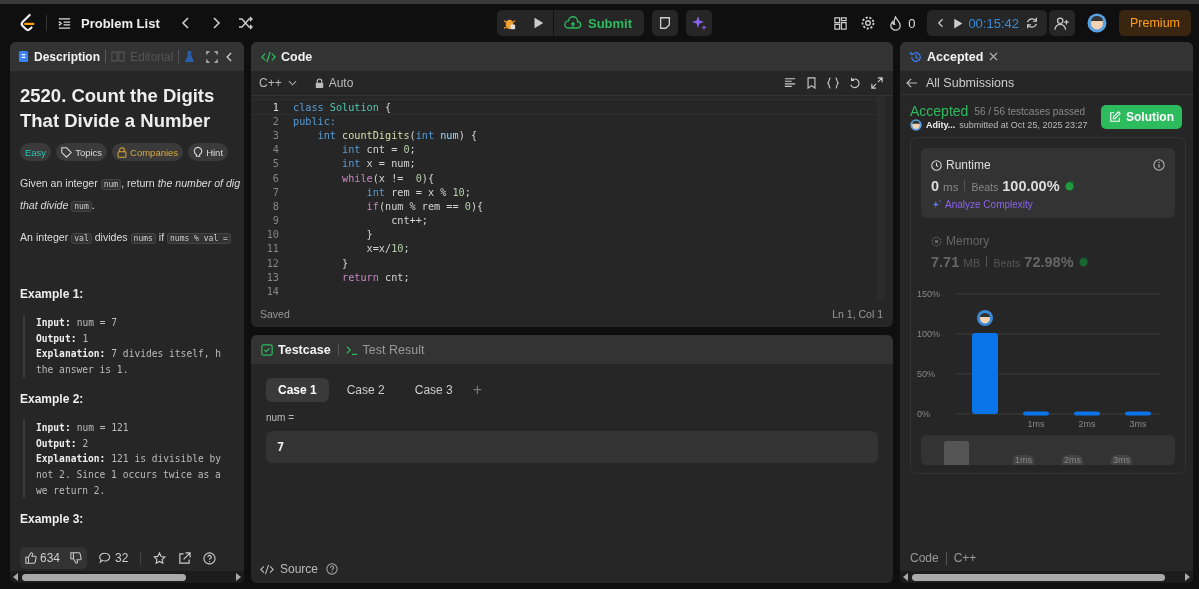  What do you see at coordinates (275, 164) in the screenshot?
I see `line-number: 5` at bounding box center [275, 164].